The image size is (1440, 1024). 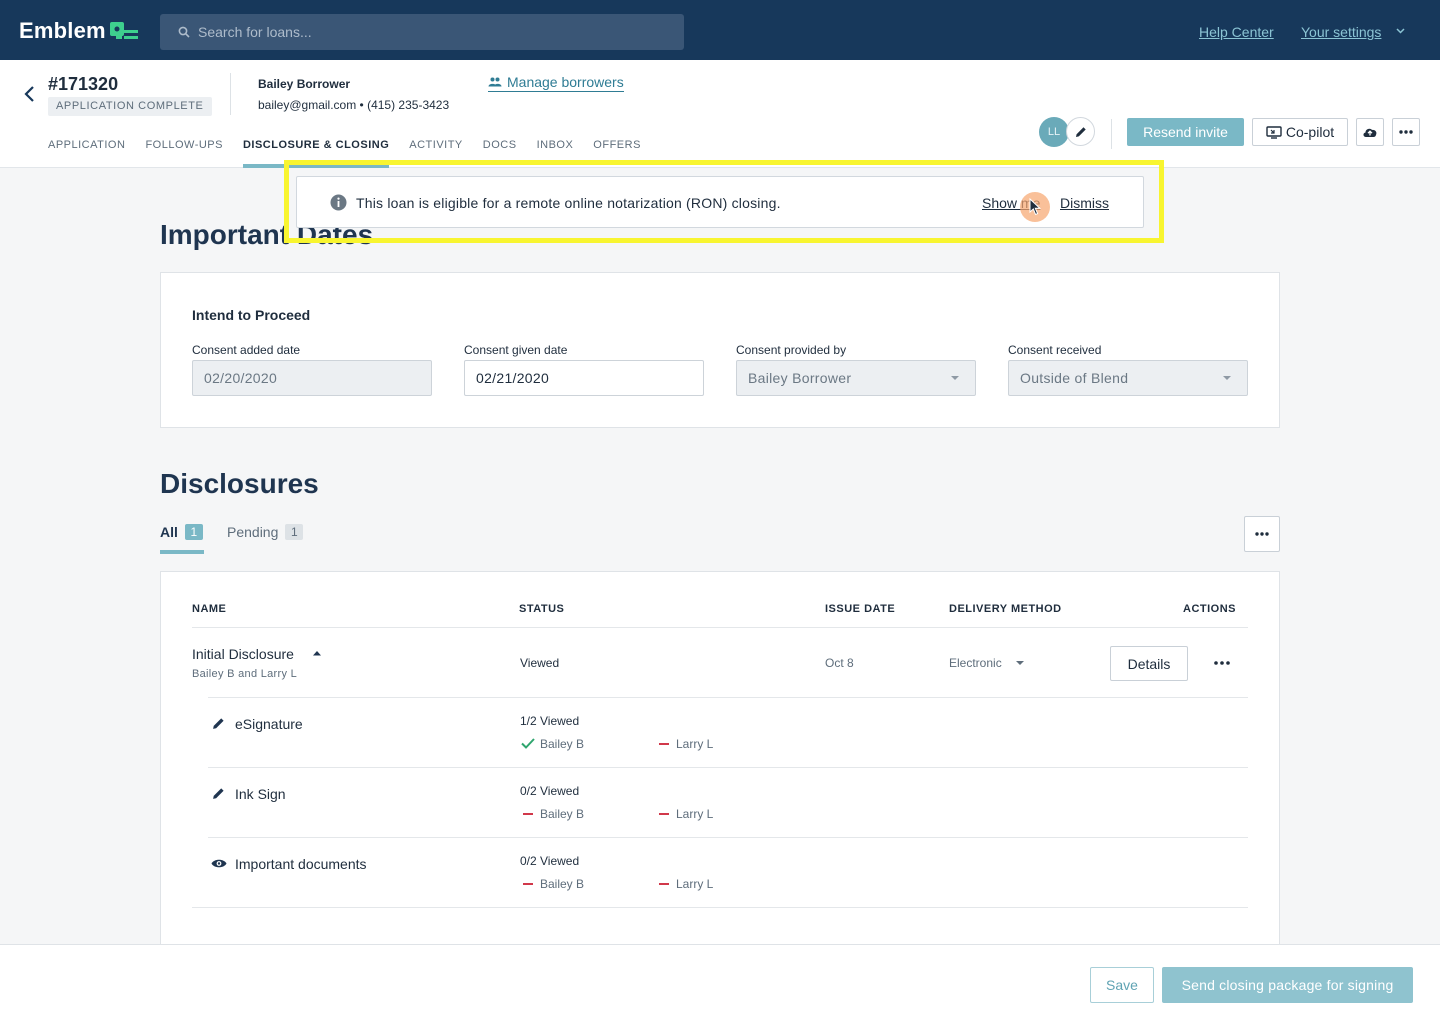 What do you see at coordinates (975, 663) in the screenshot?
I see `delivery-method-select: Electronic` at bounding box center [975, 663].